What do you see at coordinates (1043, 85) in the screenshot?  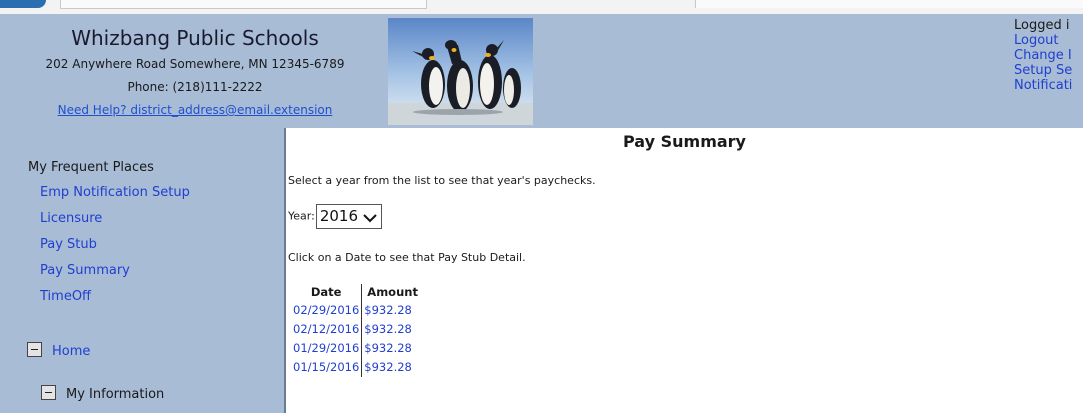 I see `notifications-link: Notificati` at bounding box center [1043, 85].